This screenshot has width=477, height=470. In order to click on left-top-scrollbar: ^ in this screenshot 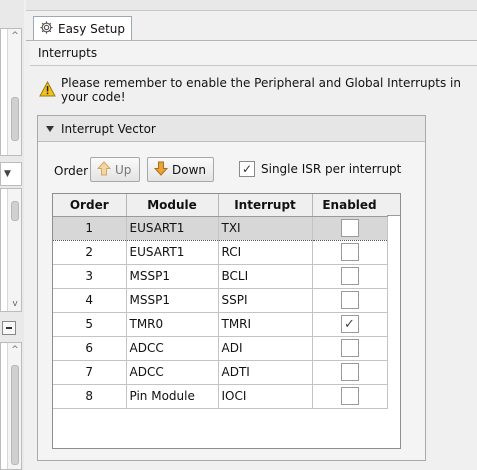, I will do `click(14, 92)`.